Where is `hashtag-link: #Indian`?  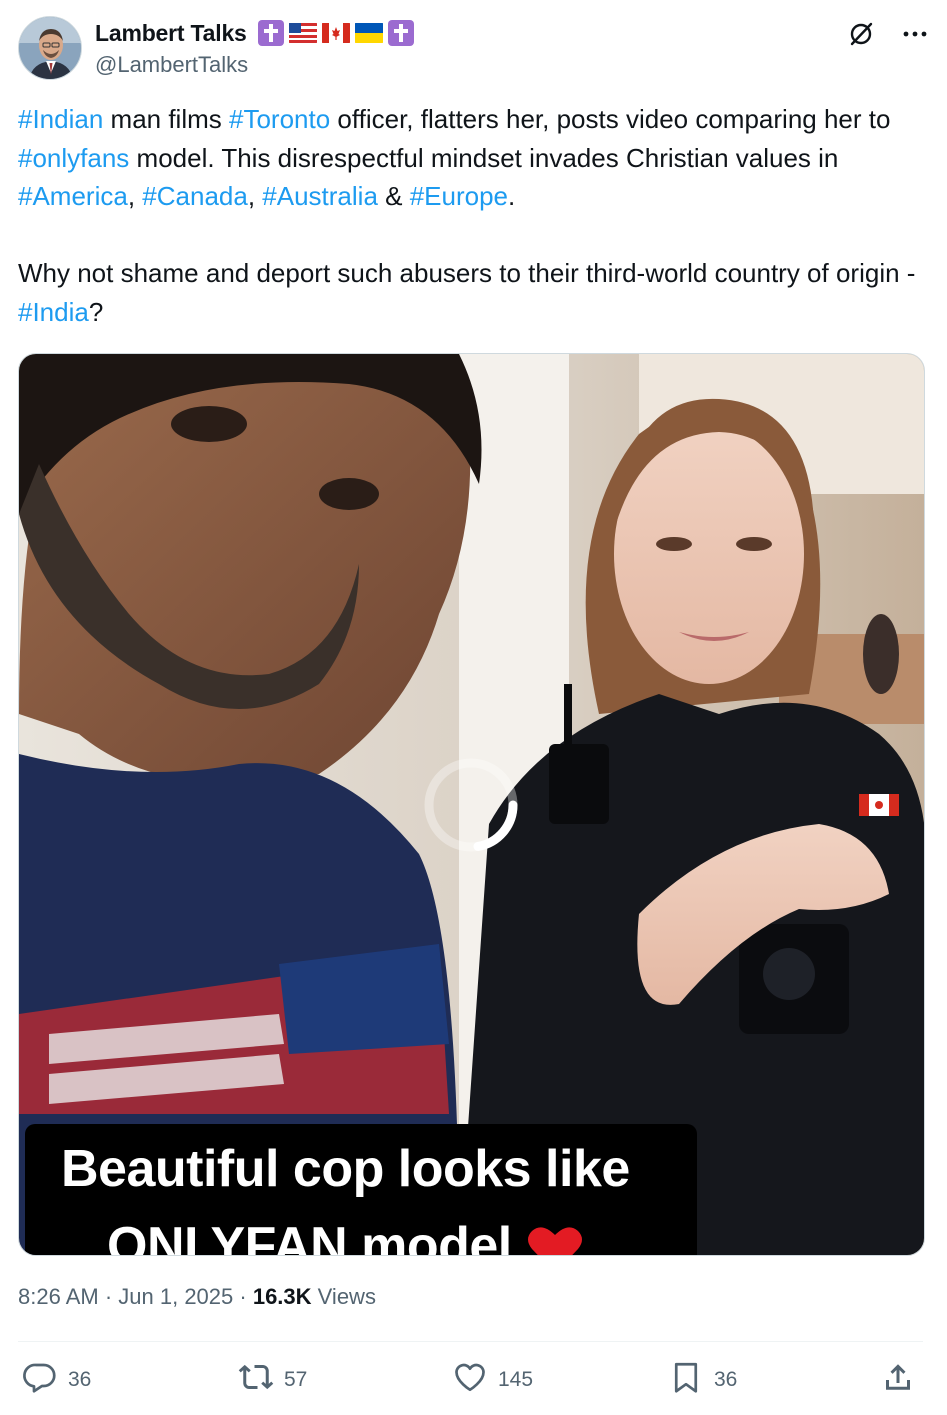 hashtag-link: #Indian is located at coordinates (60, 119).